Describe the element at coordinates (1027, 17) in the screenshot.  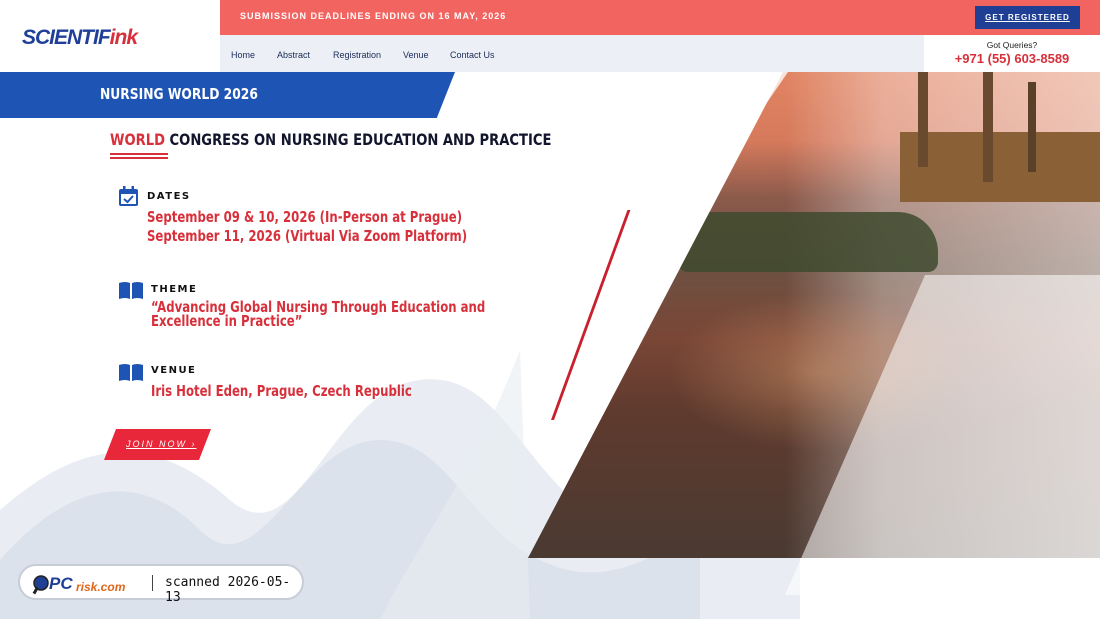
I see `get-registered-button: GET REGISTERED` at that location.